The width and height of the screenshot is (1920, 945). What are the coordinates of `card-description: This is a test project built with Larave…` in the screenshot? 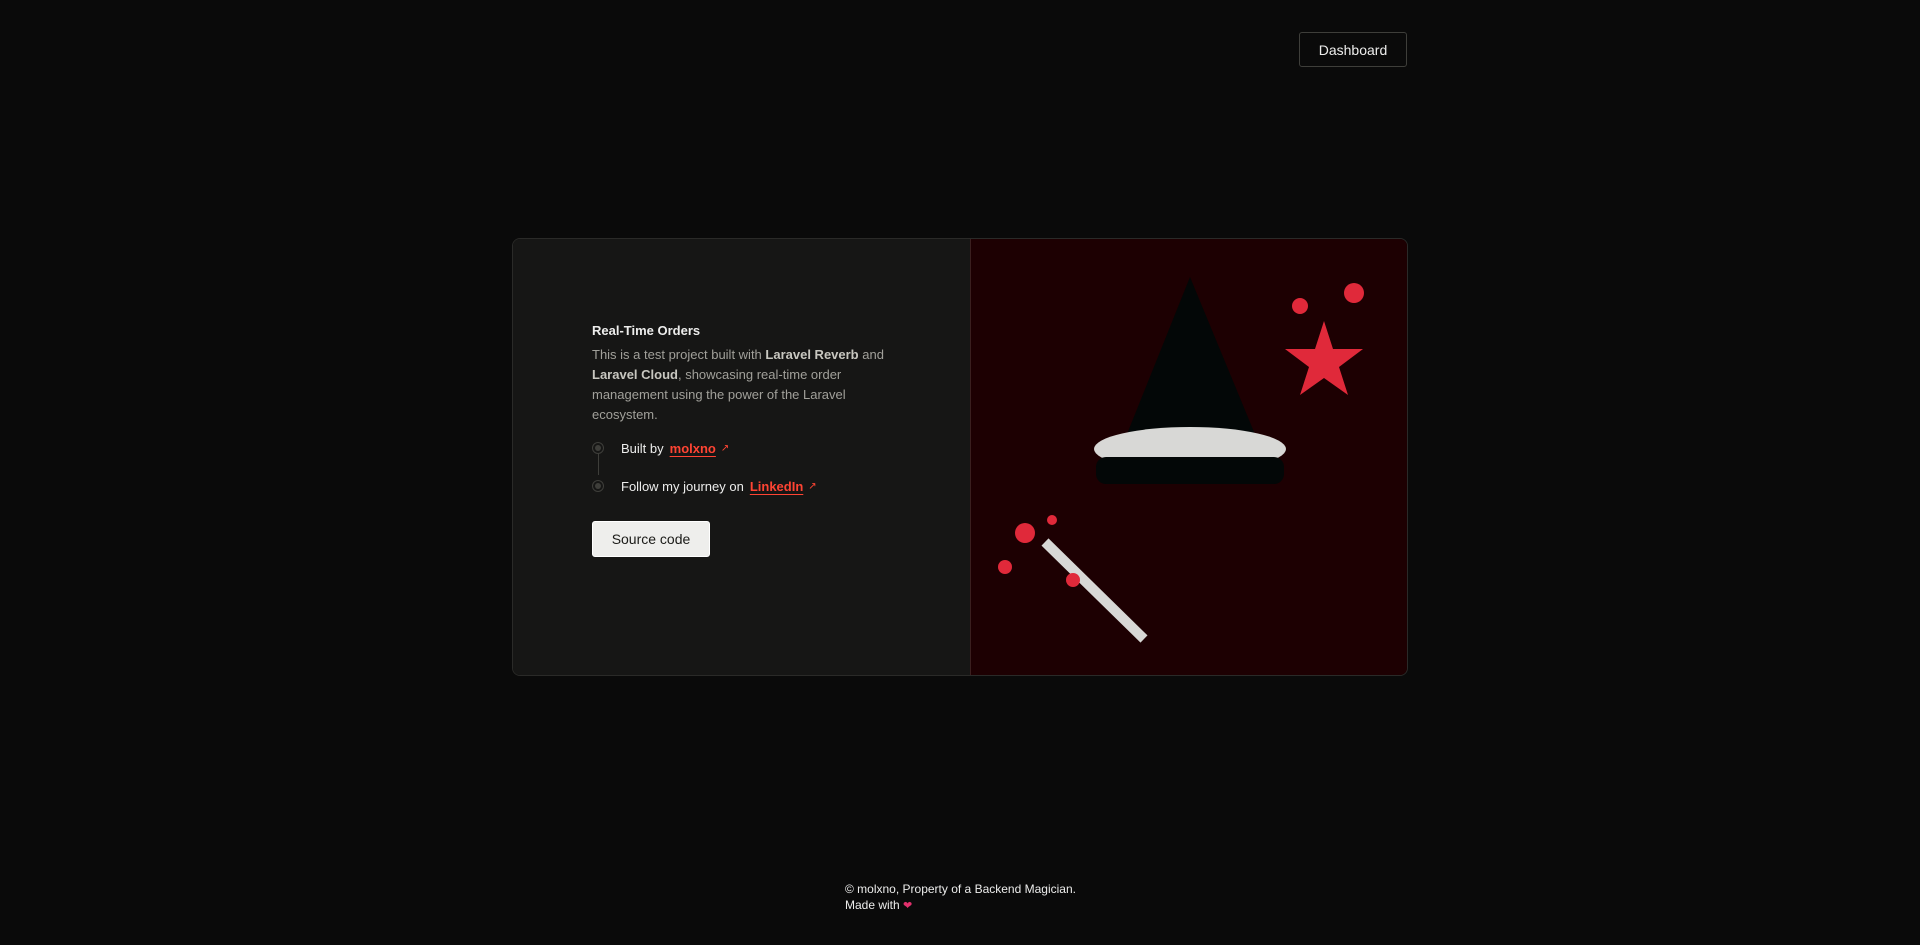 It's located at (742, 385).